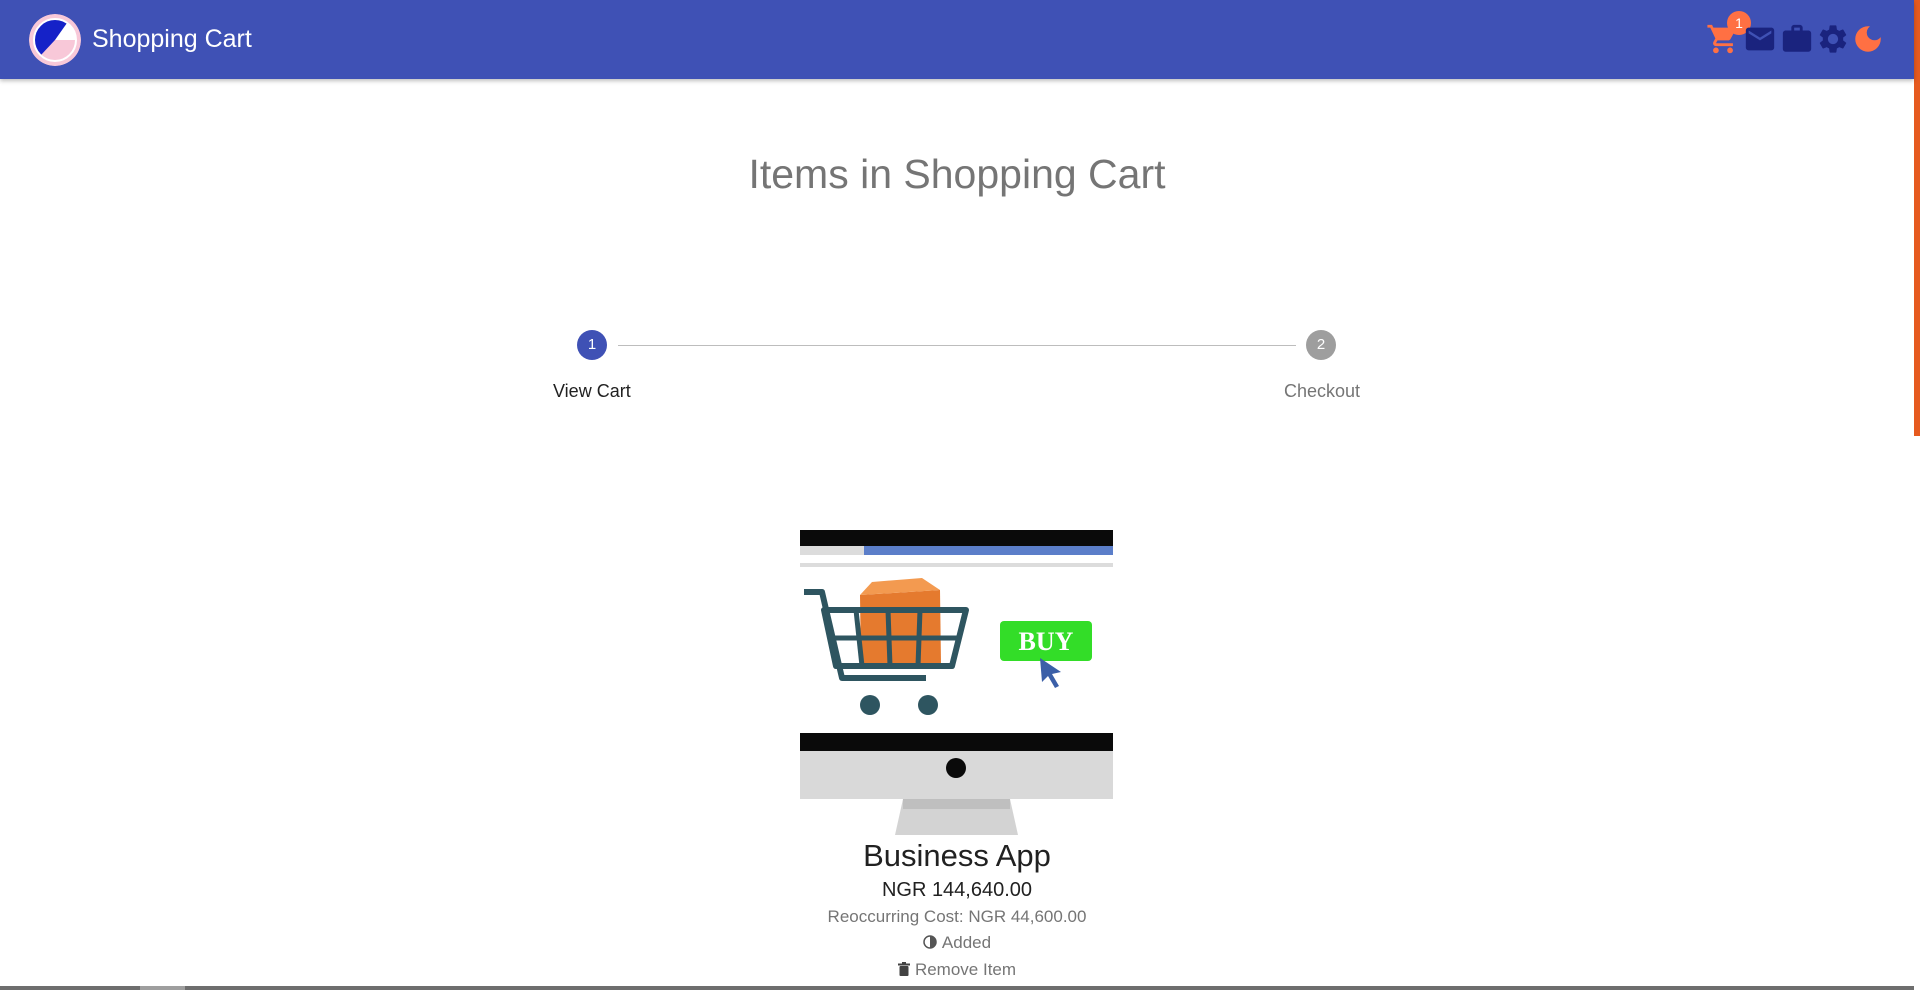  I want to click on horizontal-scrollbar-track, so click(957, 988).